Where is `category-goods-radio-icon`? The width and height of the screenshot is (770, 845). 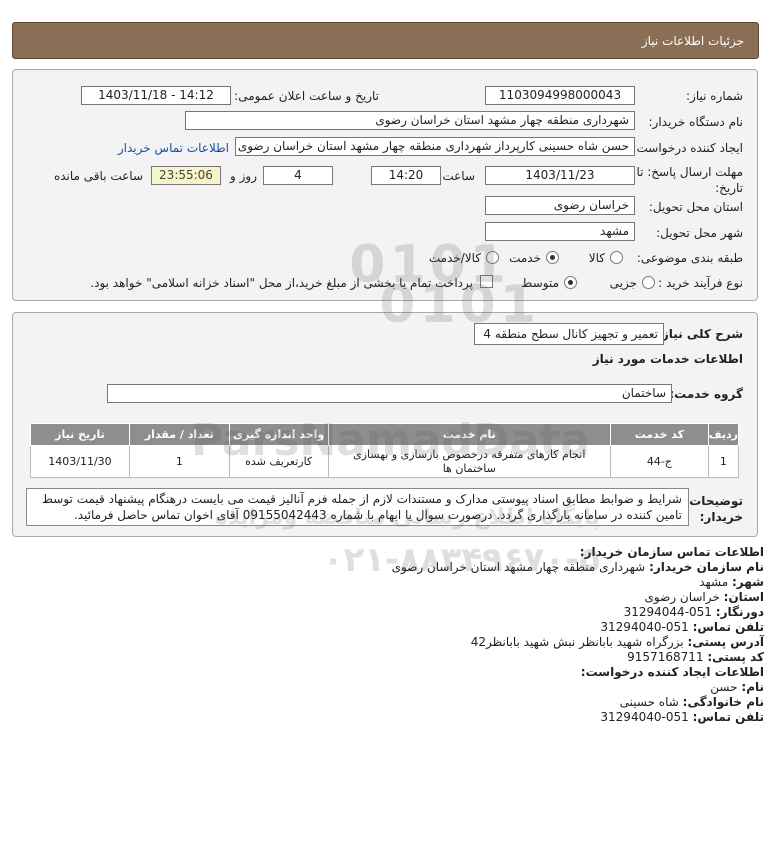
category-goods-radio-icon is located at coordinates (616, 257).